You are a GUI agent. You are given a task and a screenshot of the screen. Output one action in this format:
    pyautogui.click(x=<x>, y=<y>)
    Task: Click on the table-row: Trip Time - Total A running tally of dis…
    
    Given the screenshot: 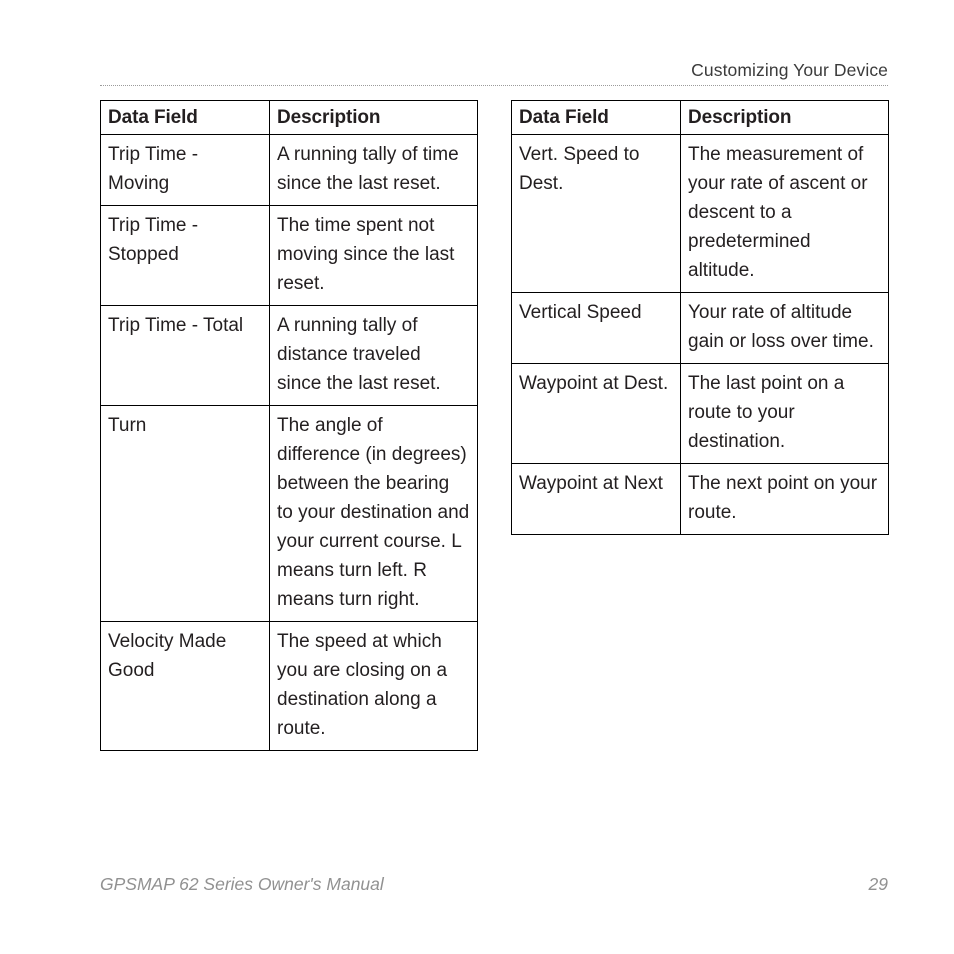 What is the action you would take?
    pyautogui.click(x=289, y=355)
    